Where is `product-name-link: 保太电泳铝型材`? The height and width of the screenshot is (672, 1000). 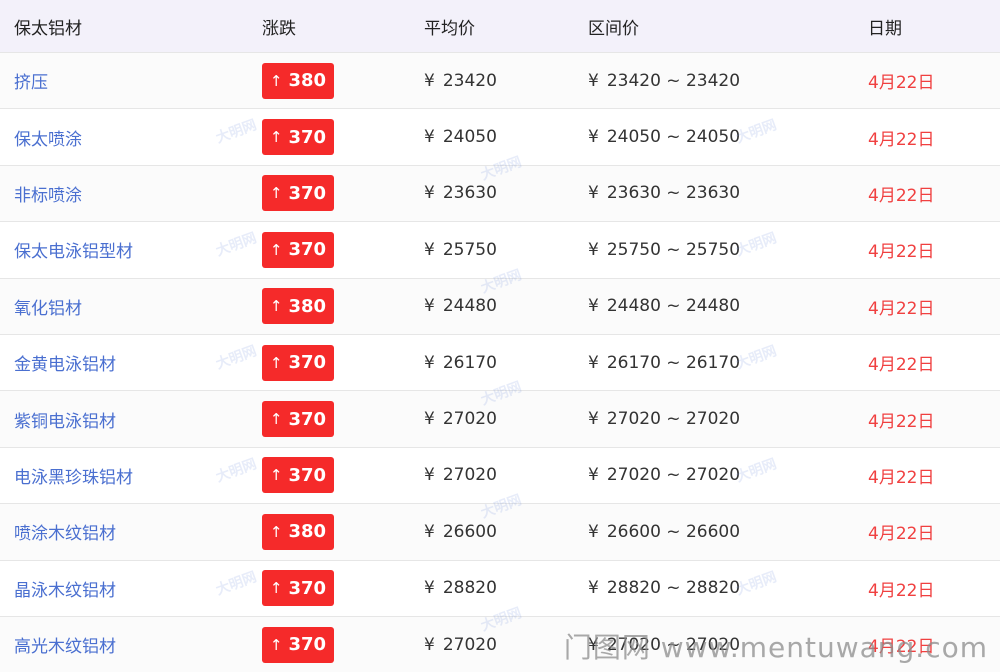
product-name-link: 保太电泳铝型材 is located at coordinates (73, 252).